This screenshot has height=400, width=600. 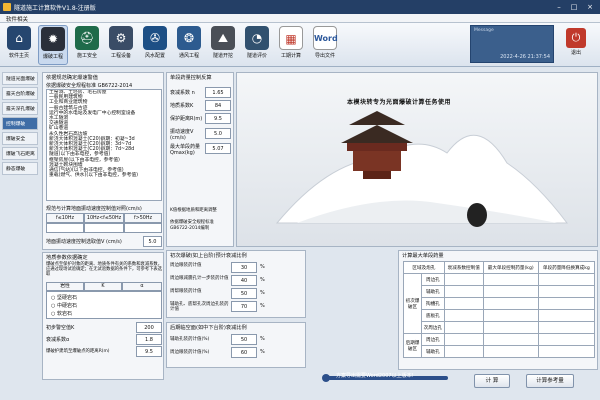 I want to click on tool-safety: ⛑ 施工安全, so click(x=87, y=45).